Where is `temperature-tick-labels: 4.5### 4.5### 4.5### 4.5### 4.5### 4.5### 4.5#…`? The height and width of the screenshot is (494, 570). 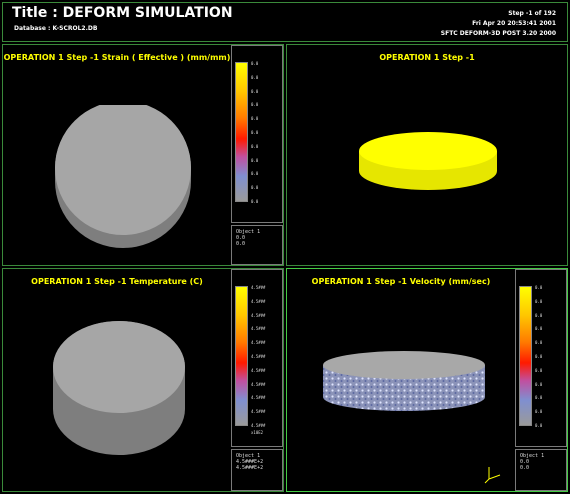 temperature-tick-labels: 4.5### 4.5### 4.5### 4.5### 4.5### 4.5### 4.5#… is located at coordinates (262, 356).